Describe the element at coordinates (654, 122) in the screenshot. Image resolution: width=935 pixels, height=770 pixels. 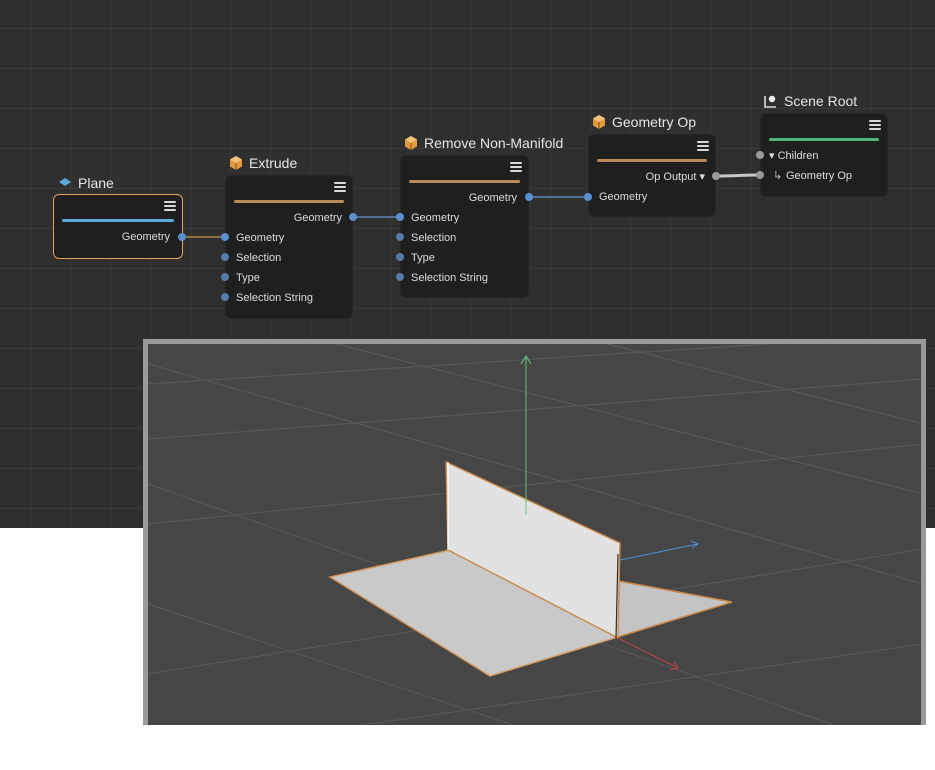
I see `geomop-title-text: Geometry Op` at that location.